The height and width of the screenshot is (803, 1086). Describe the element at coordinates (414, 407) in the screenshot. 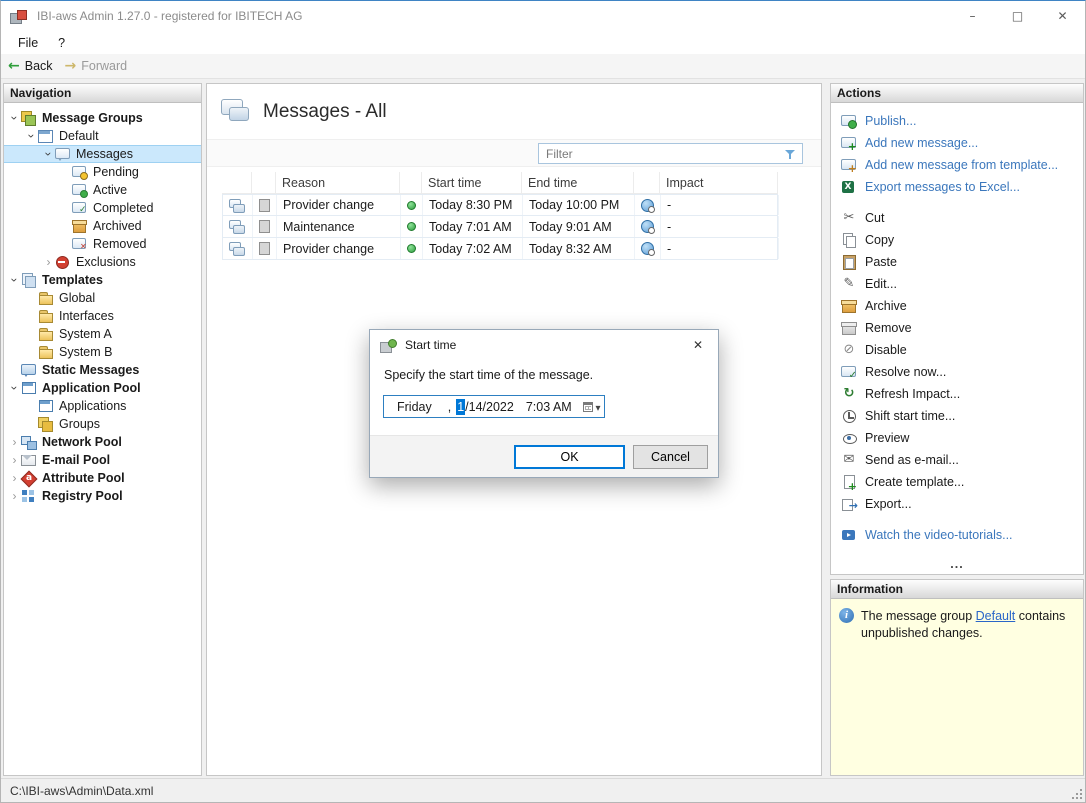

I see `datetime-day-segment: Friday` at that location.